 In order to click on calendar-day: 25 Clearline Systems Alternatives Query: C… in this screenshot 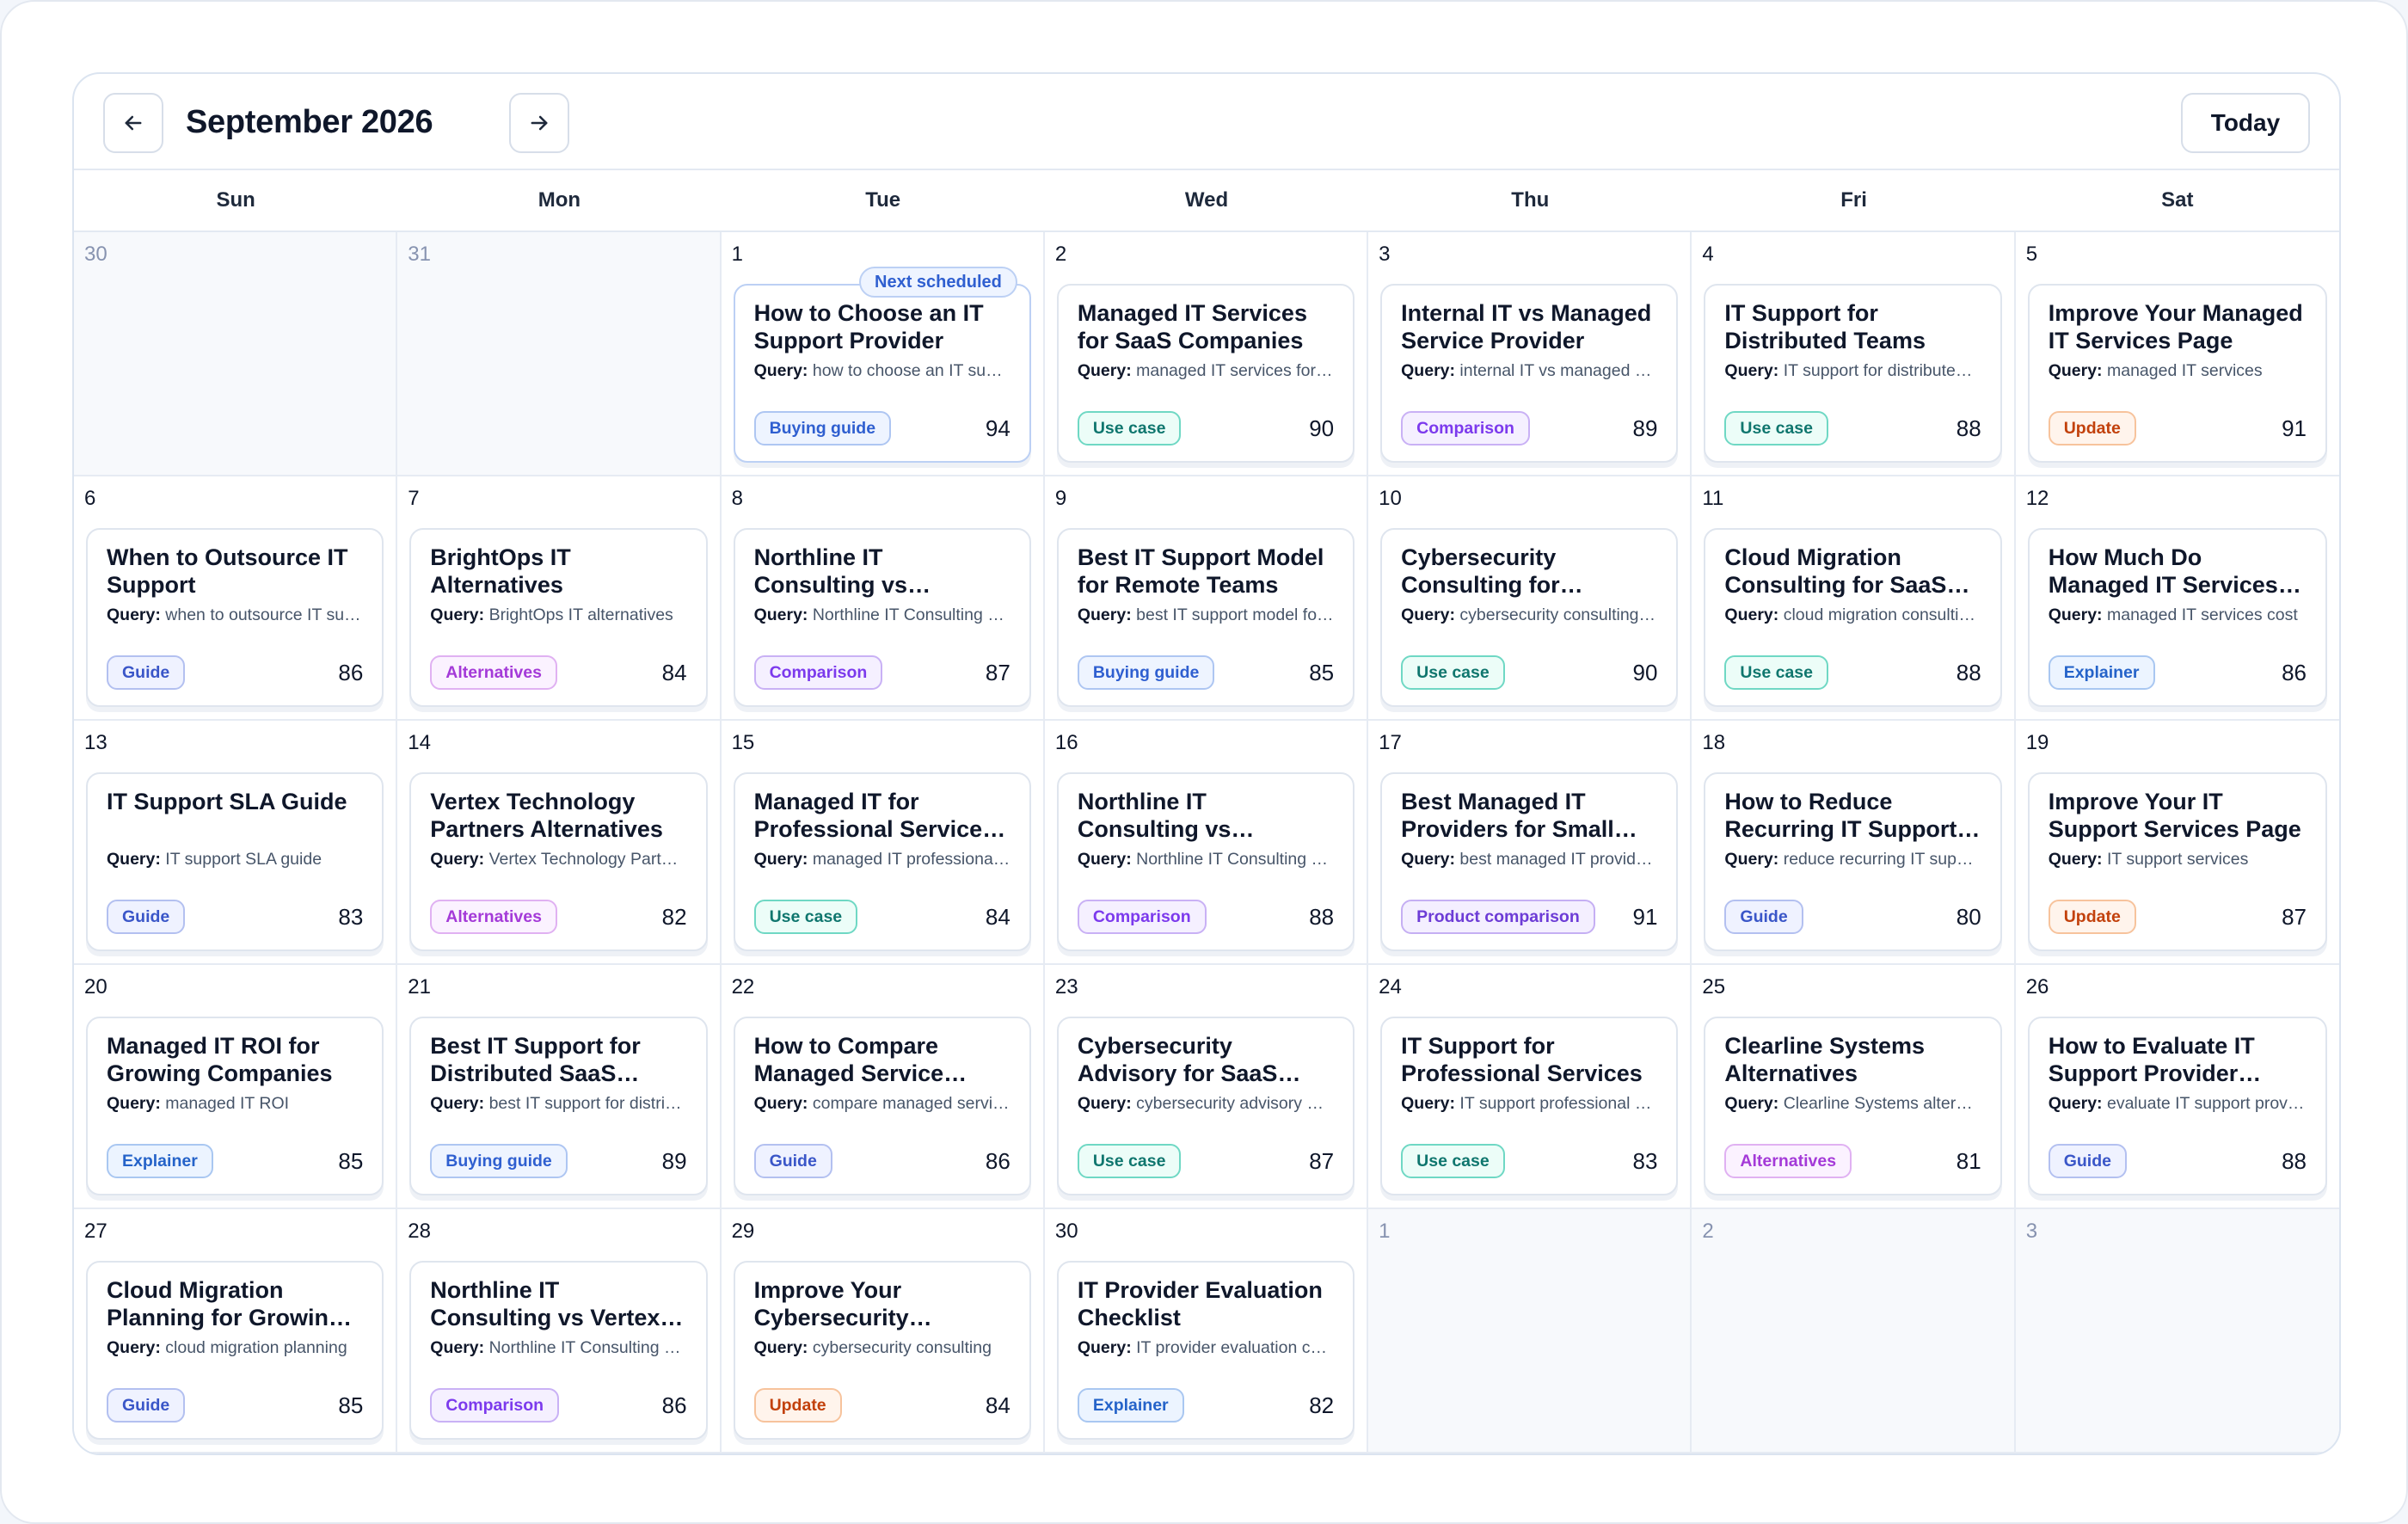, I will do `click(1854, 1087)`.